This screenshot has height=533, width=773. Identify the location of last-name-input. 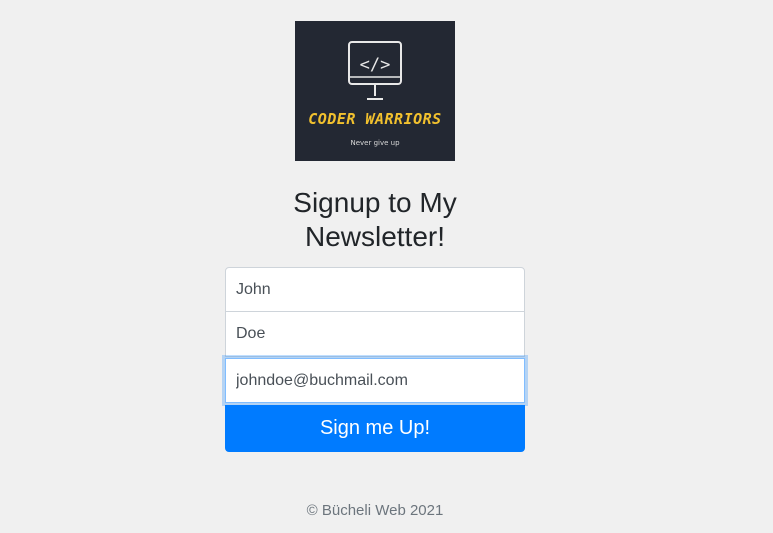
(375, 334).